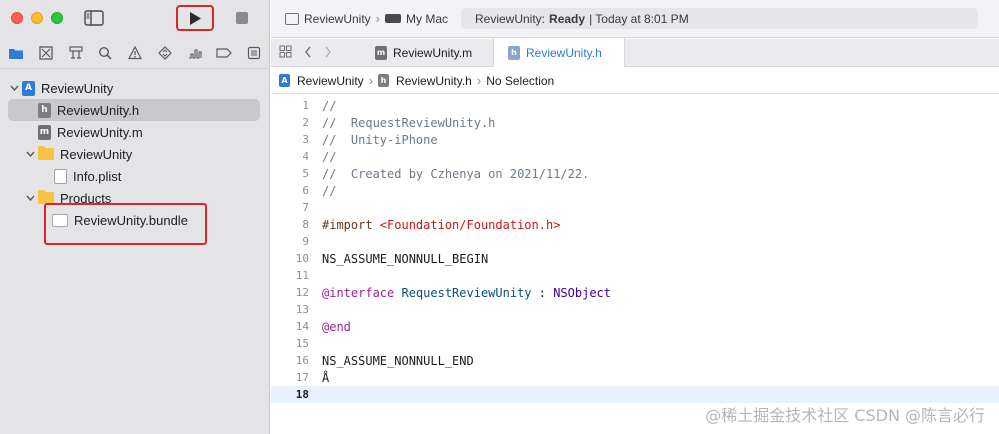  Describe the element at coordinates (635, 343) in the screenshot. I see `code-line: 15` at that location.